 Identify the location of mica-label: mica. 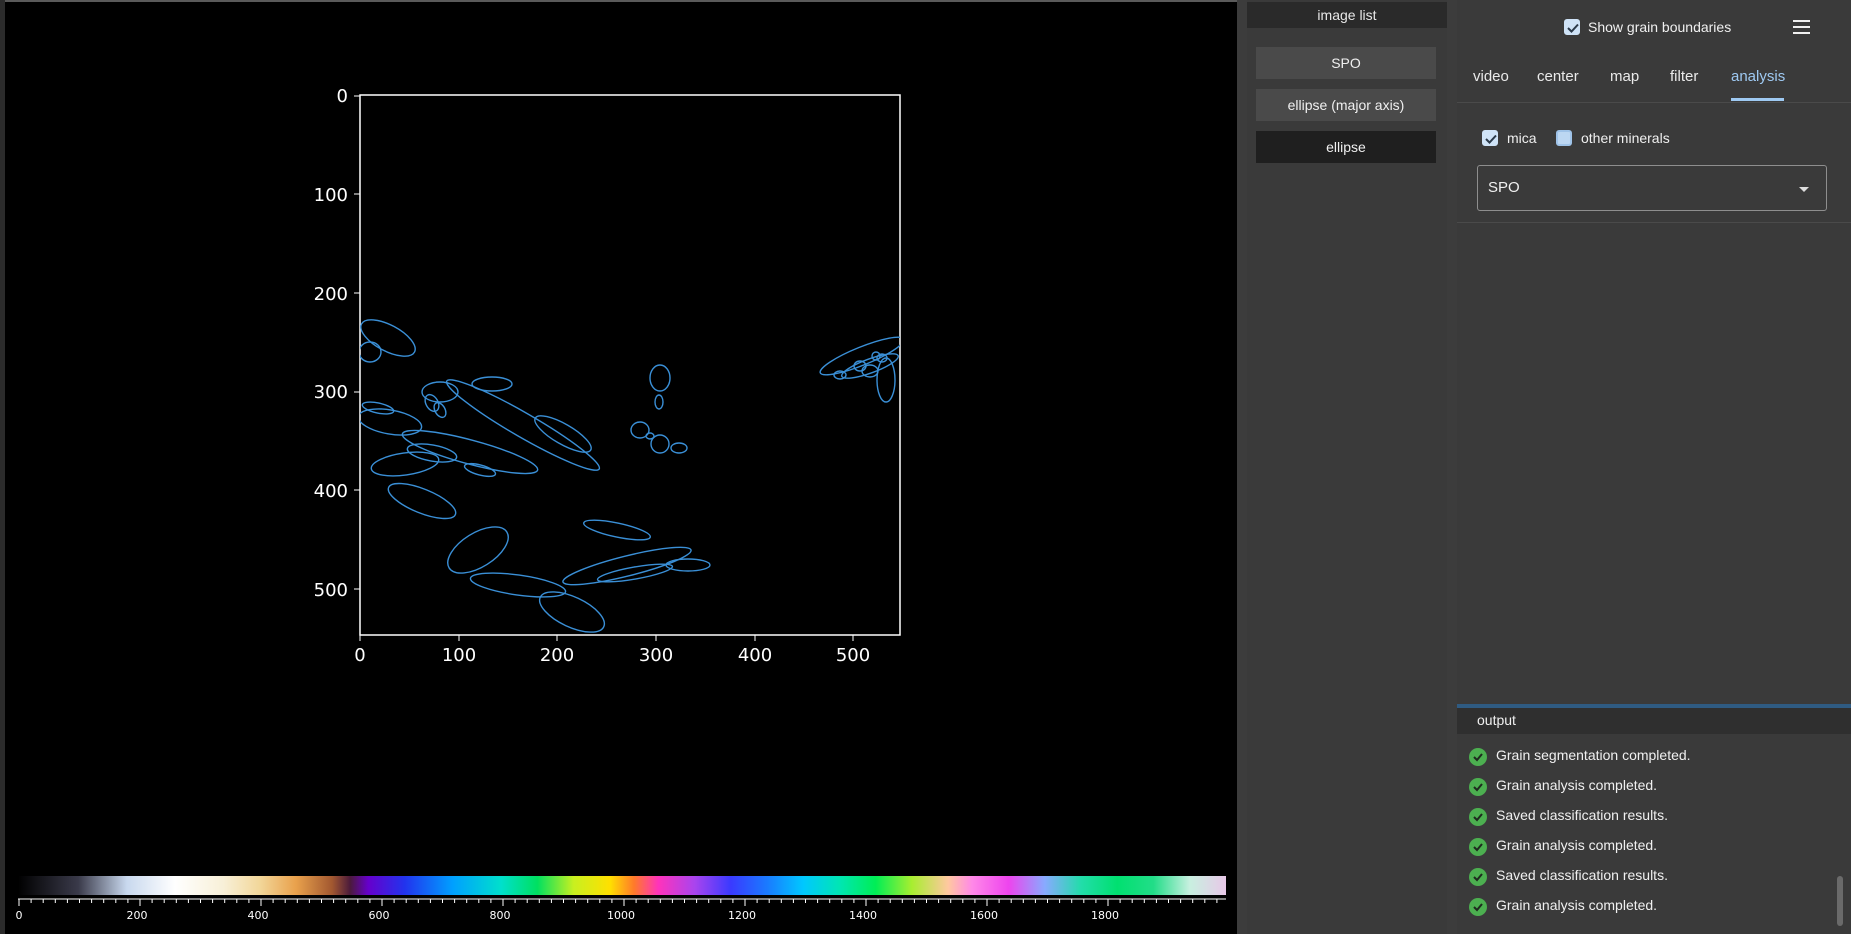
(1522, 138).